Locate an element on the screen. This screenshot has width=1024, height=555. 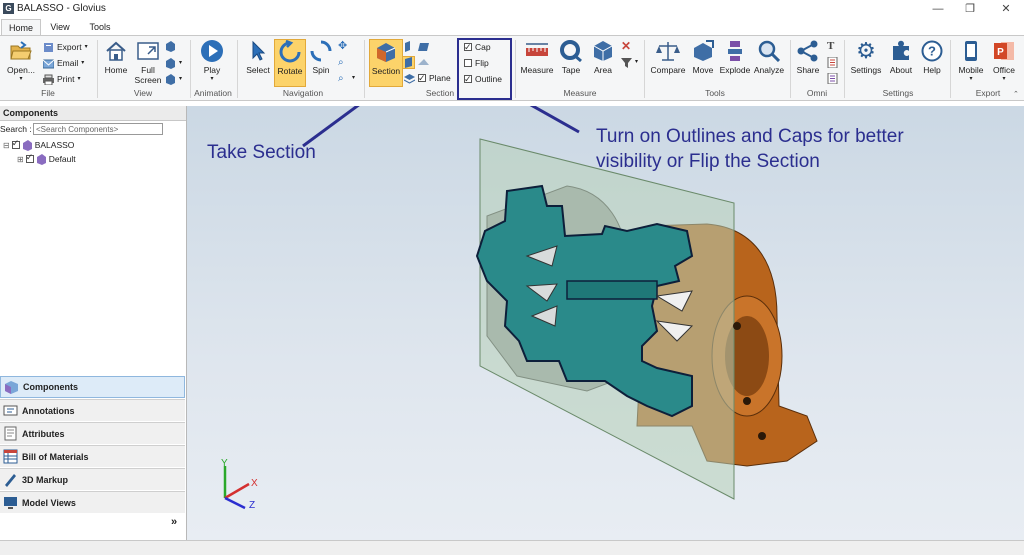
part-icon is located at coordinates (41, 159).